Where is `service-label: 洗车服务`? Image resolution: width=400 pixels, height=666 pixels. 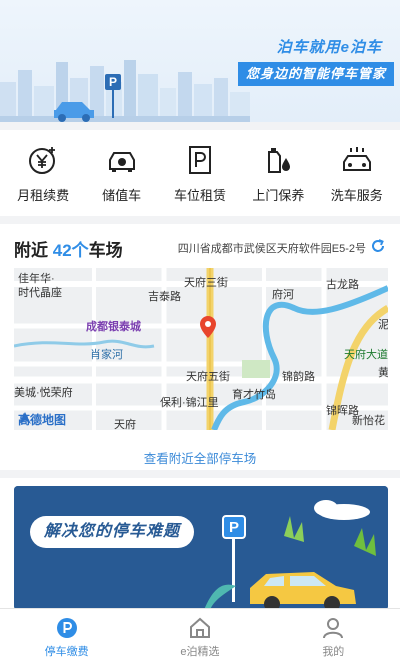
service-label: 洗车服务 is located at coordinates (356, 195).